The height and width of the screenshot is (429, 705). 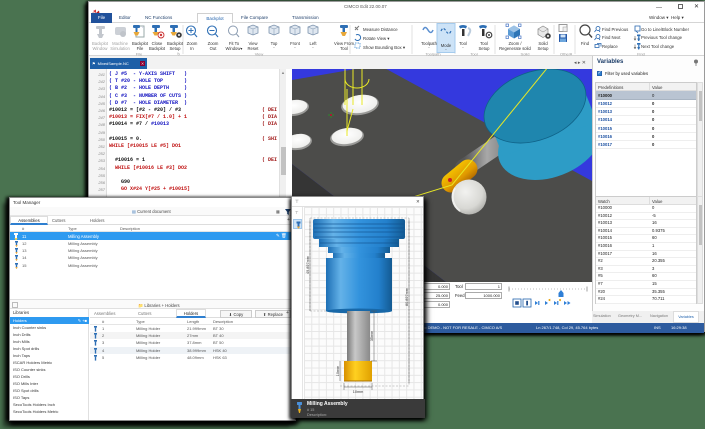 I want to click on svg-text: Window▾, so click(x=234, y=48).